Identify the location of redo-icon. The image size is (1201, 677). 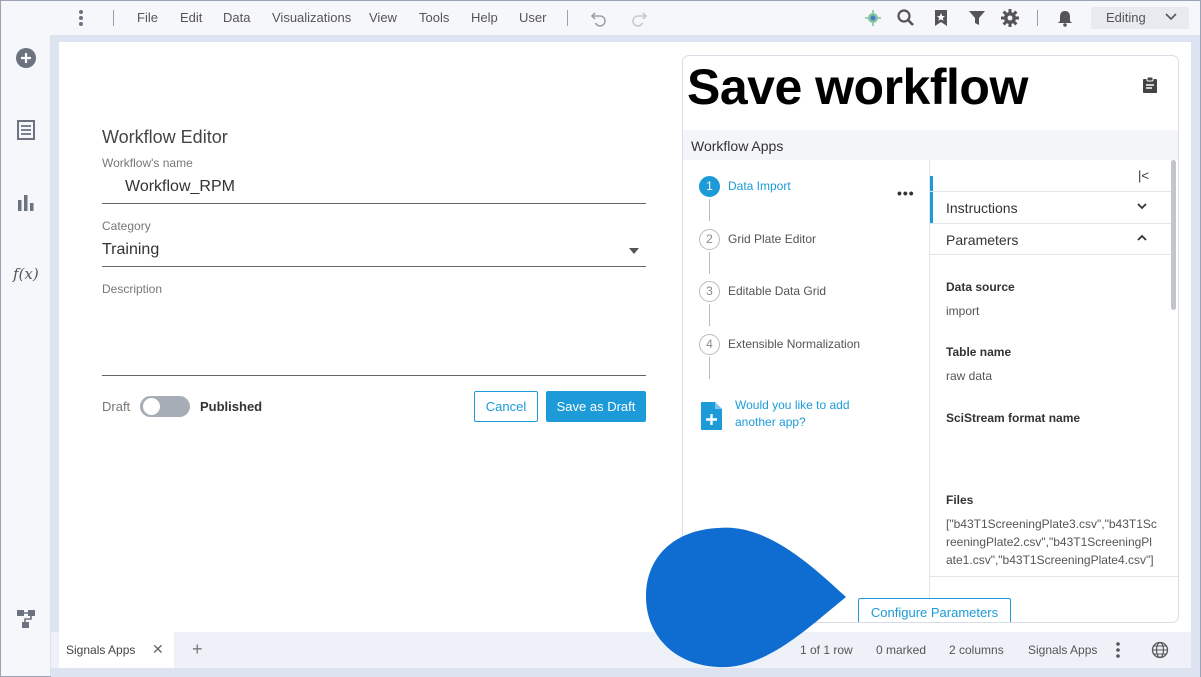
(639, 18).